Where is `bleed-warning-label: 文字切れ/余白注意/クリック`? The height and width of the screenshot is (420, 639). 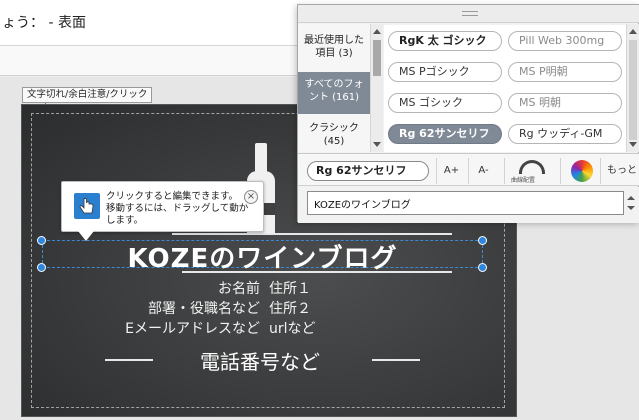
bleed-warning-label: 文字切れ/余白注意/クリック is located at coordinates (87, 95).